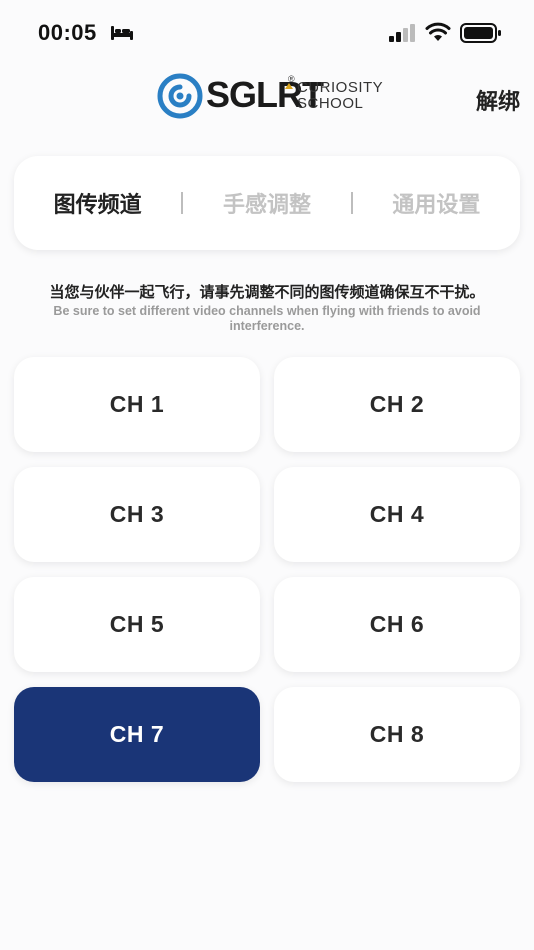 The image size is (534, 950). What do you see at coordinates (137, 734) in the screenshot?
I see `channel-button-7: CH 7` at bounding box center [137, 734].